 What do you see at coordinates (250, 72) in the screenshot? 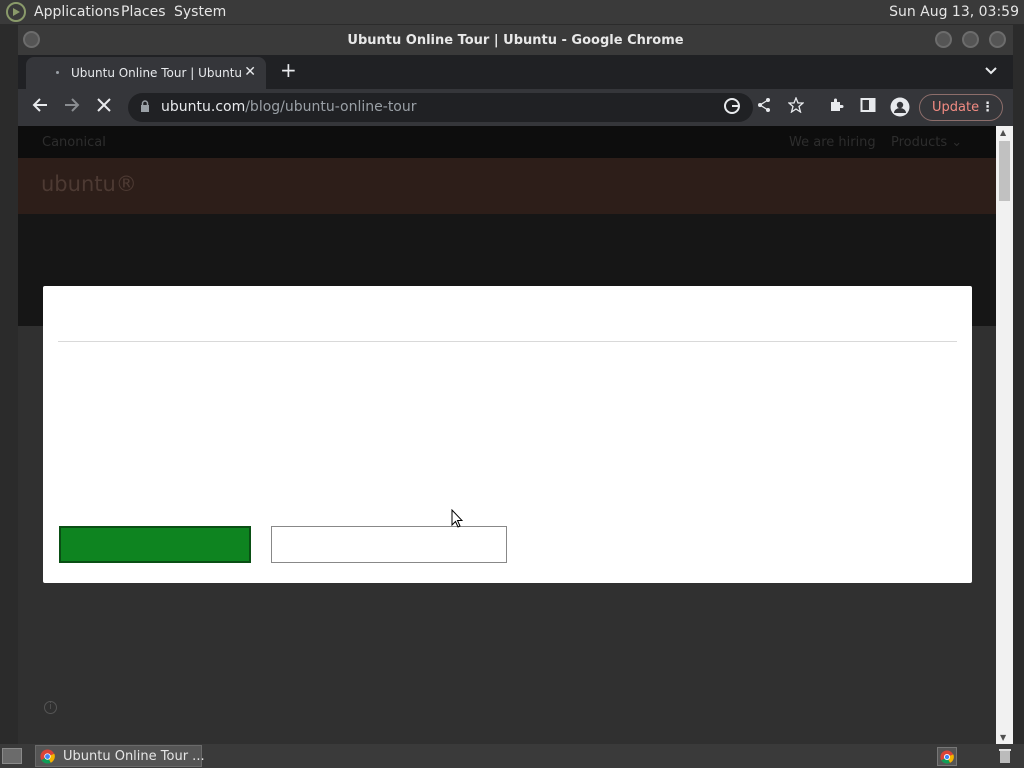
I see `tab-close-icon: ✕` at bounding box center [250, 72].